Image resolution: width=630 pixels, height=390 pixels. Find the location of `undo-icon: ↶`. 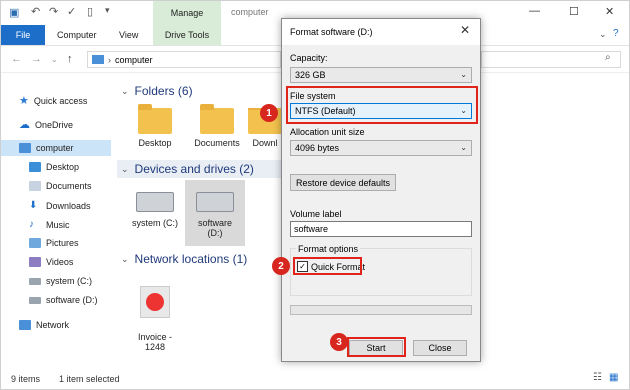

undo-icon: ↶ is located at coordinates (35, 11).